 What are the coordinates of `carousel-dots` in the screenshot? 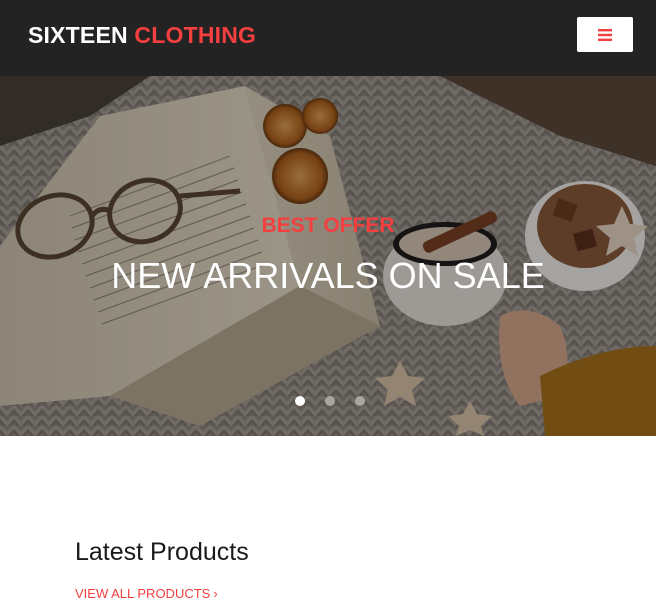 It's located at (328, 401).